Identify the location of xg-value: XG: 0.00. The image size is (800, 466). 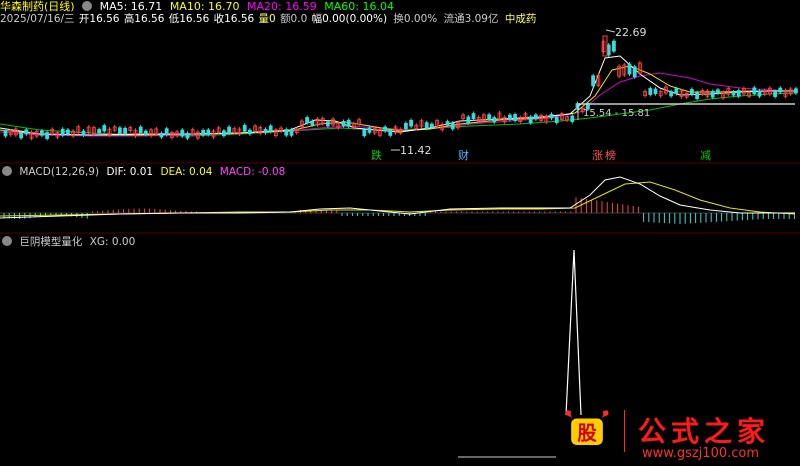
(112, 242).